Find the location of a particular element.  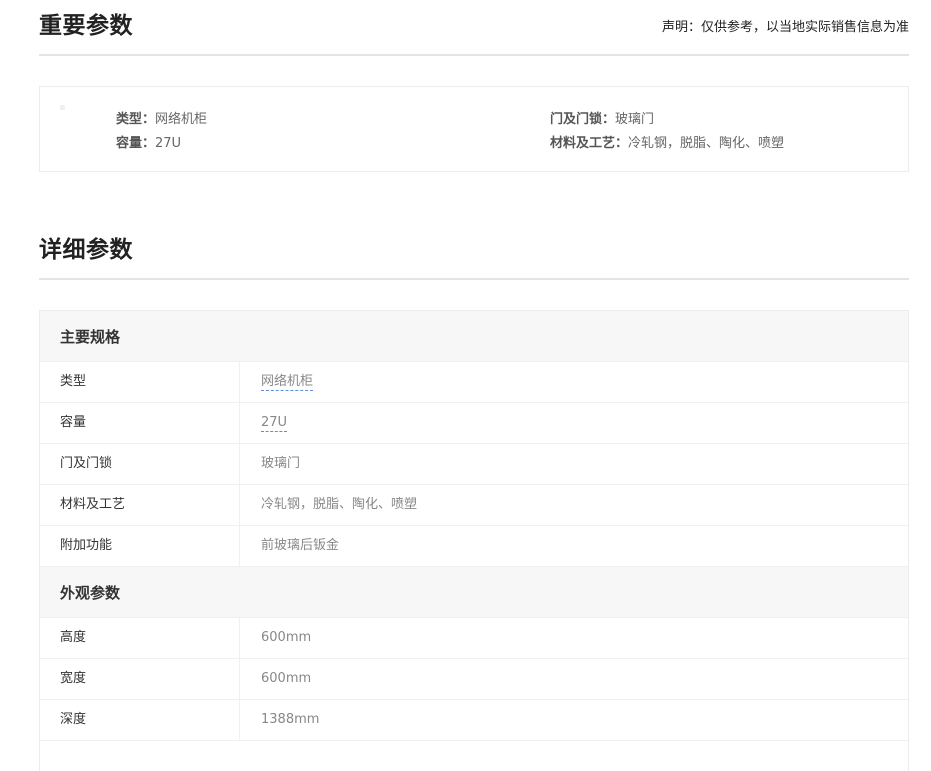

spec-key: 材料及工艺 is located at coordinates (140, 505).